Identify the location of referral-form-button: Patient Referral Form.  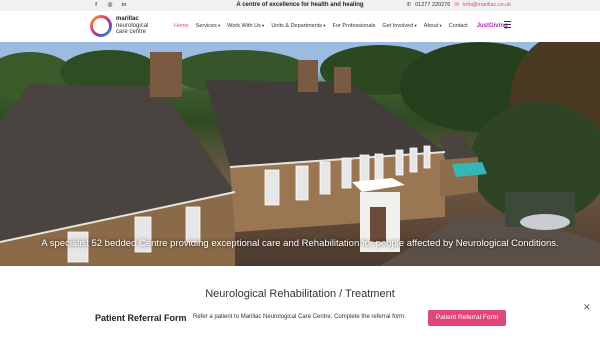
(467, 318).